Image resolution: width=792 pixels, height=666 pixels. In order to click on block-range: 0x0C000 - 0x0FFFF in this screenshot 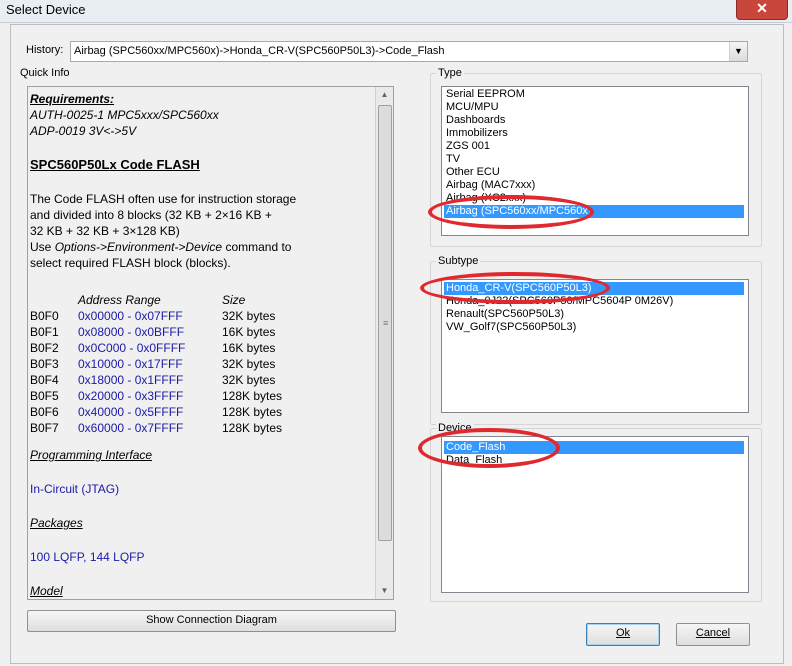, I will do `click(132, 348)`.